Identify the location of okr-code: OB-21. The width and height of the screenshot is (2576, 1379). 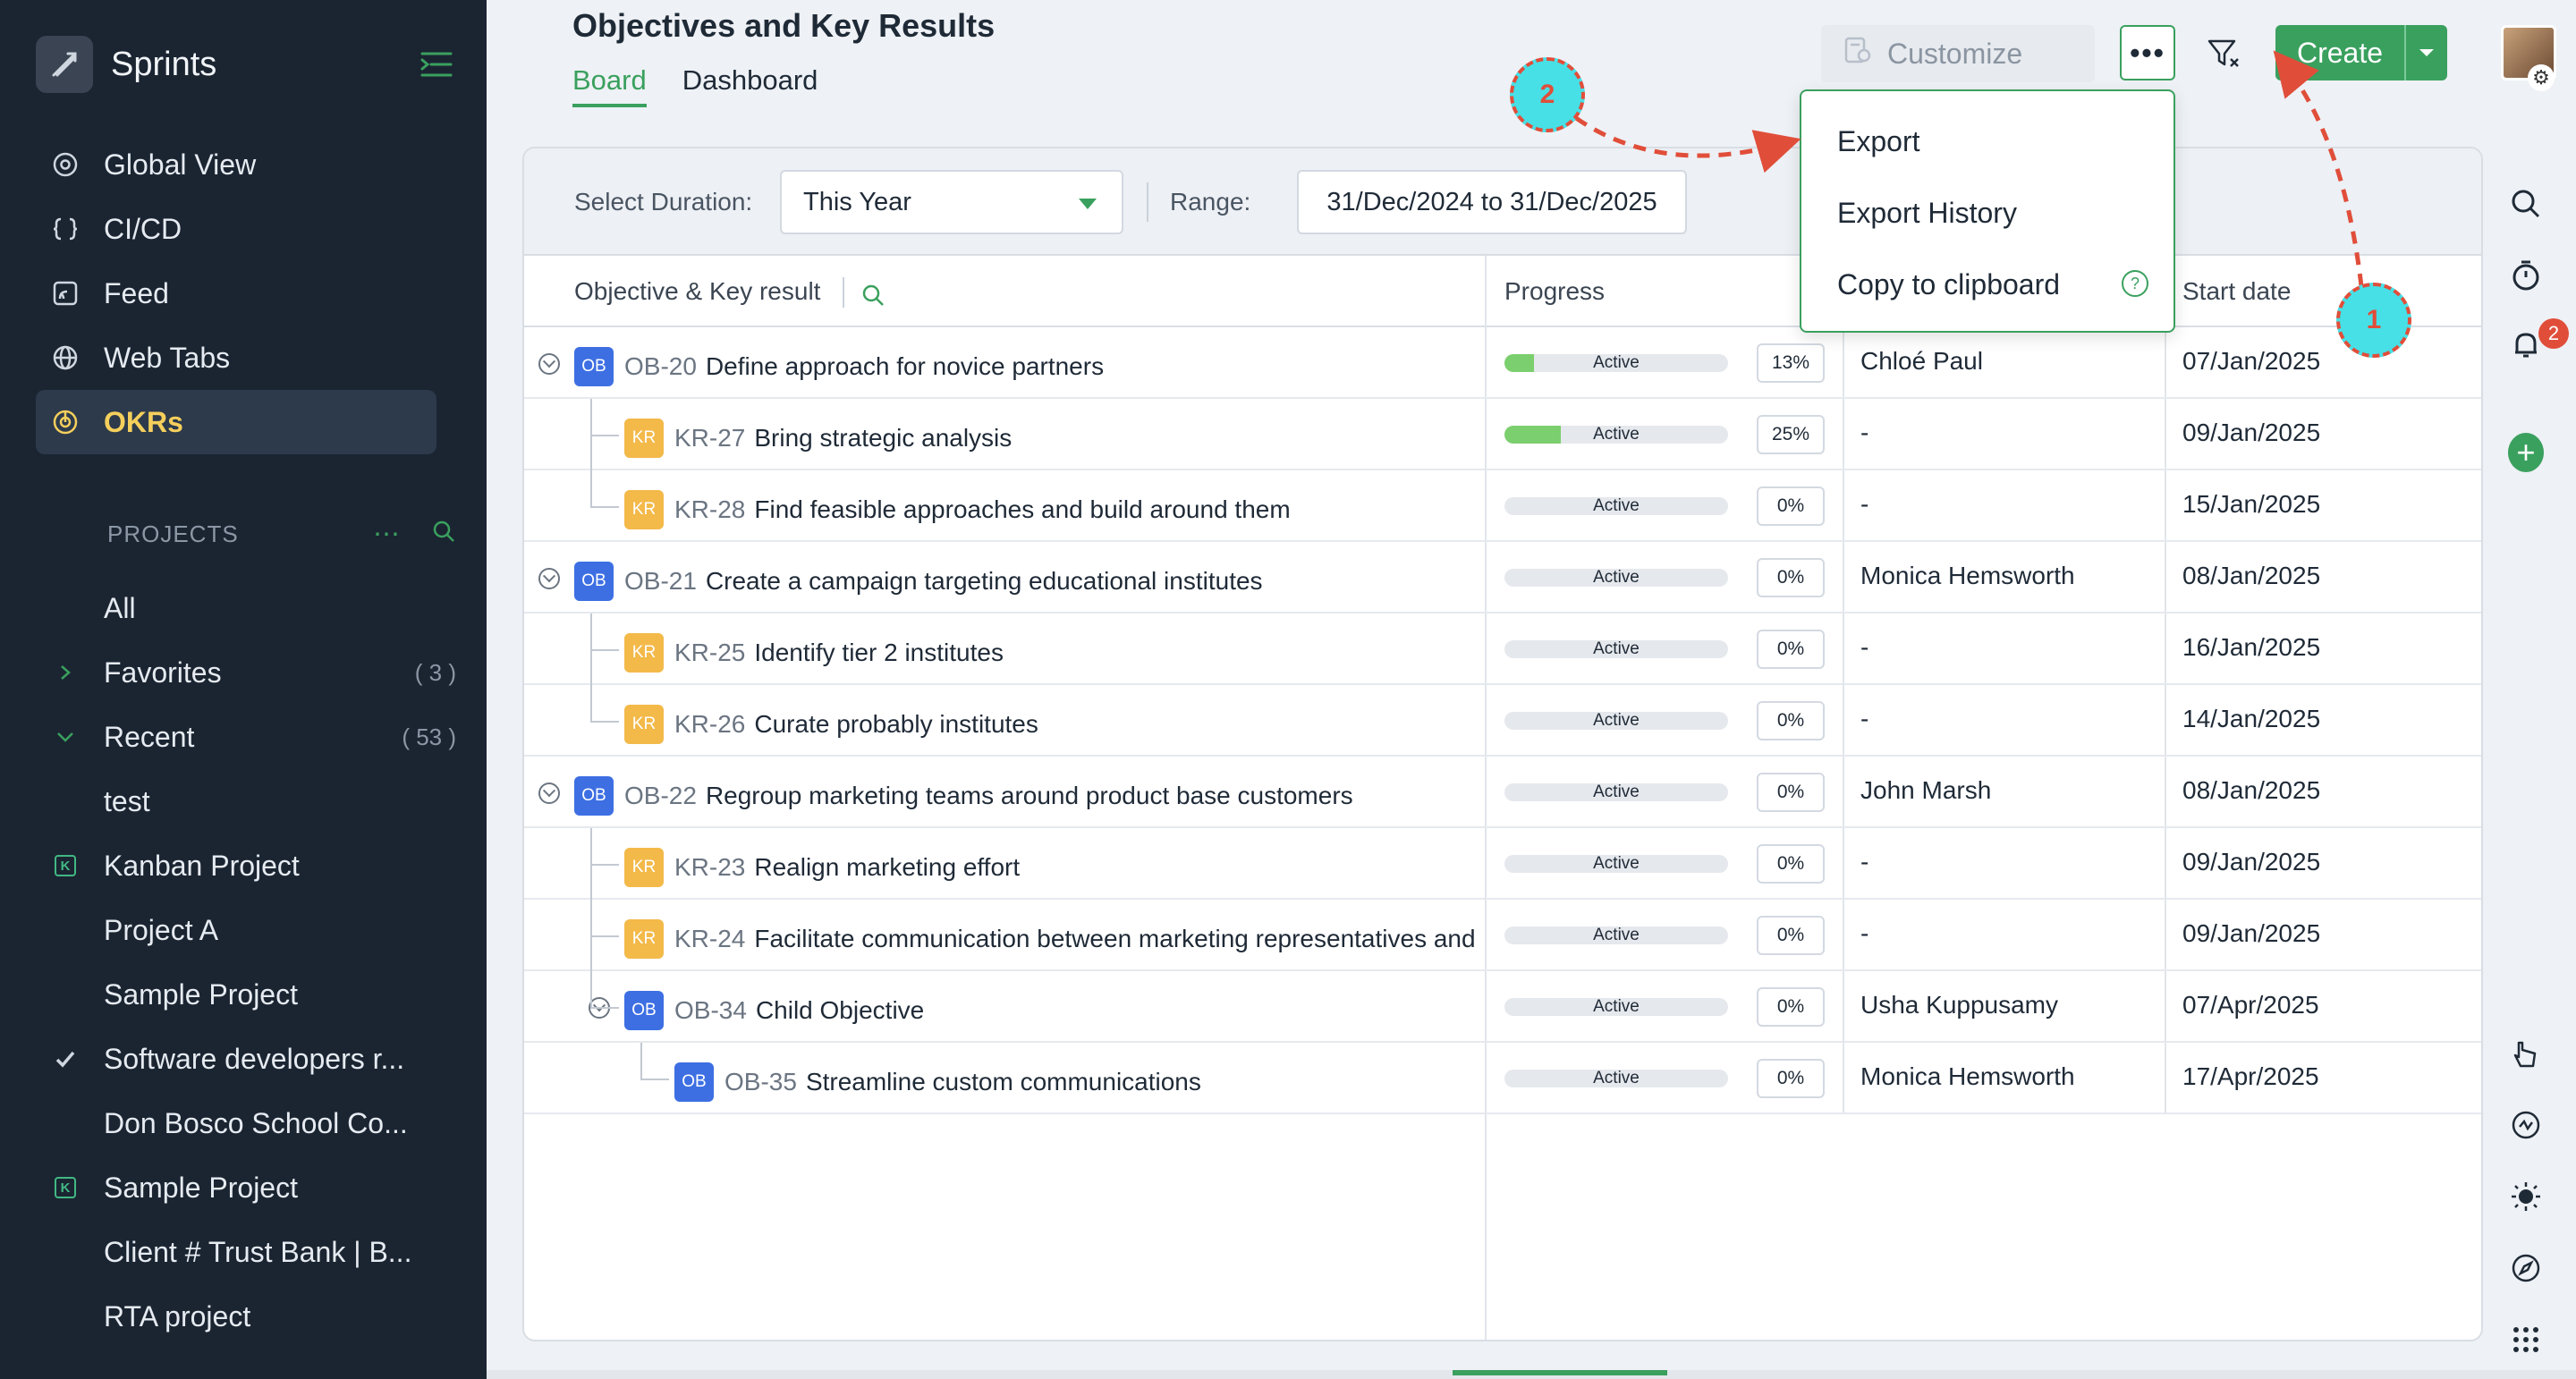
(660, 581).